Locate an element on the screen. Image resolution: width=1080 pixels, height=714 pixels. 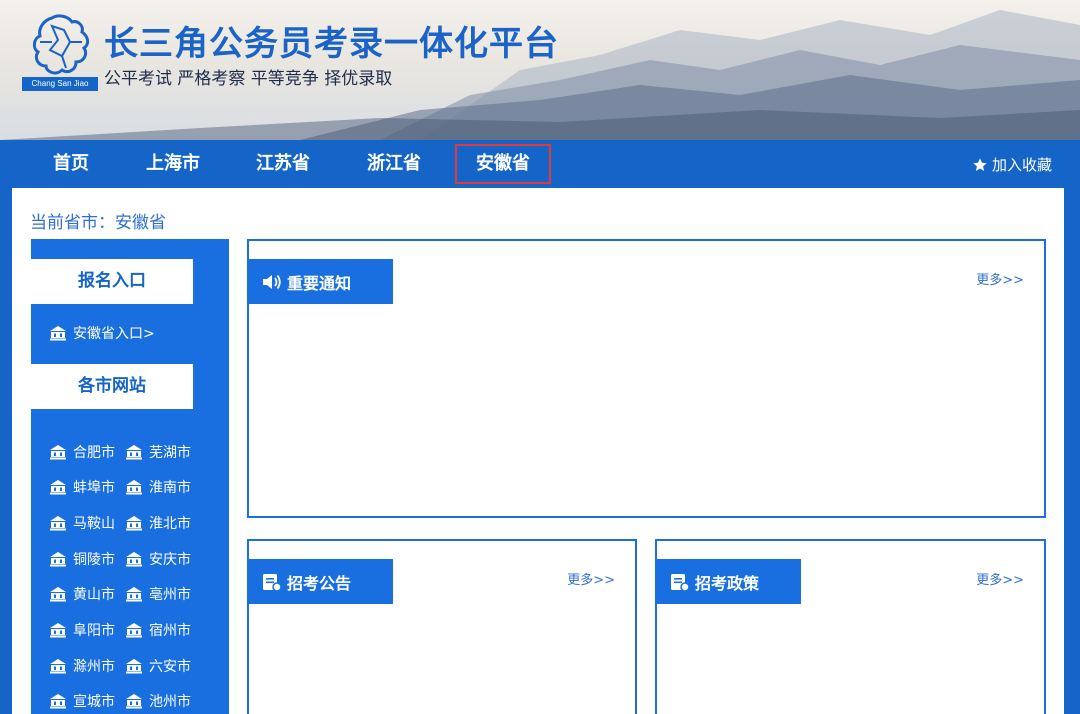
city-link: 淮北市 is located at coordinates (158, 523).